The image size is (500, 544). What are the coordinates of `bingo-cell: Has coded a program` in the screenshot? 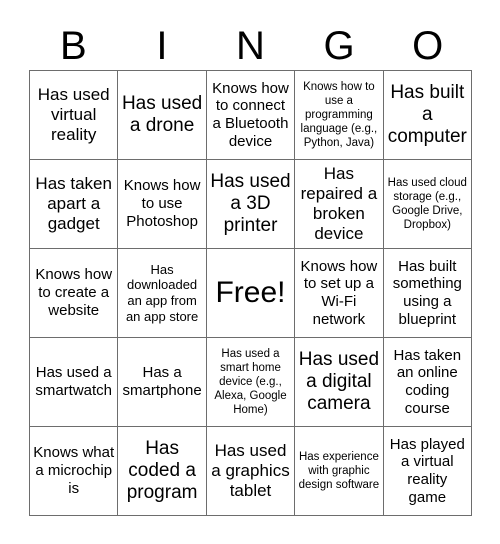 It's located at (162, 471).